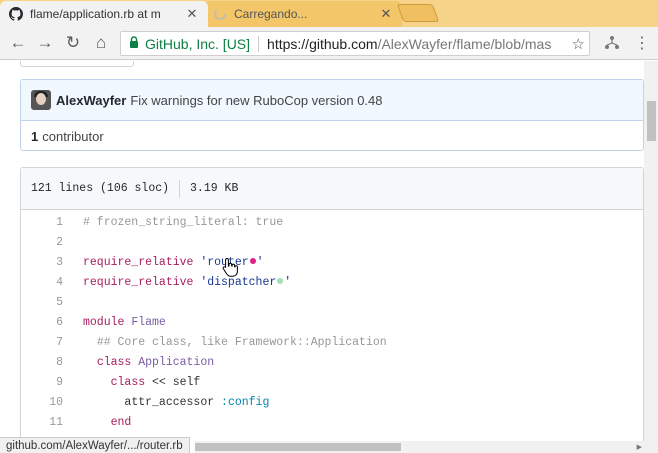 The width and height of the screenshot is (658, 453). I want to click on tab-title: flame/application.rb at m, so click(95, 14).